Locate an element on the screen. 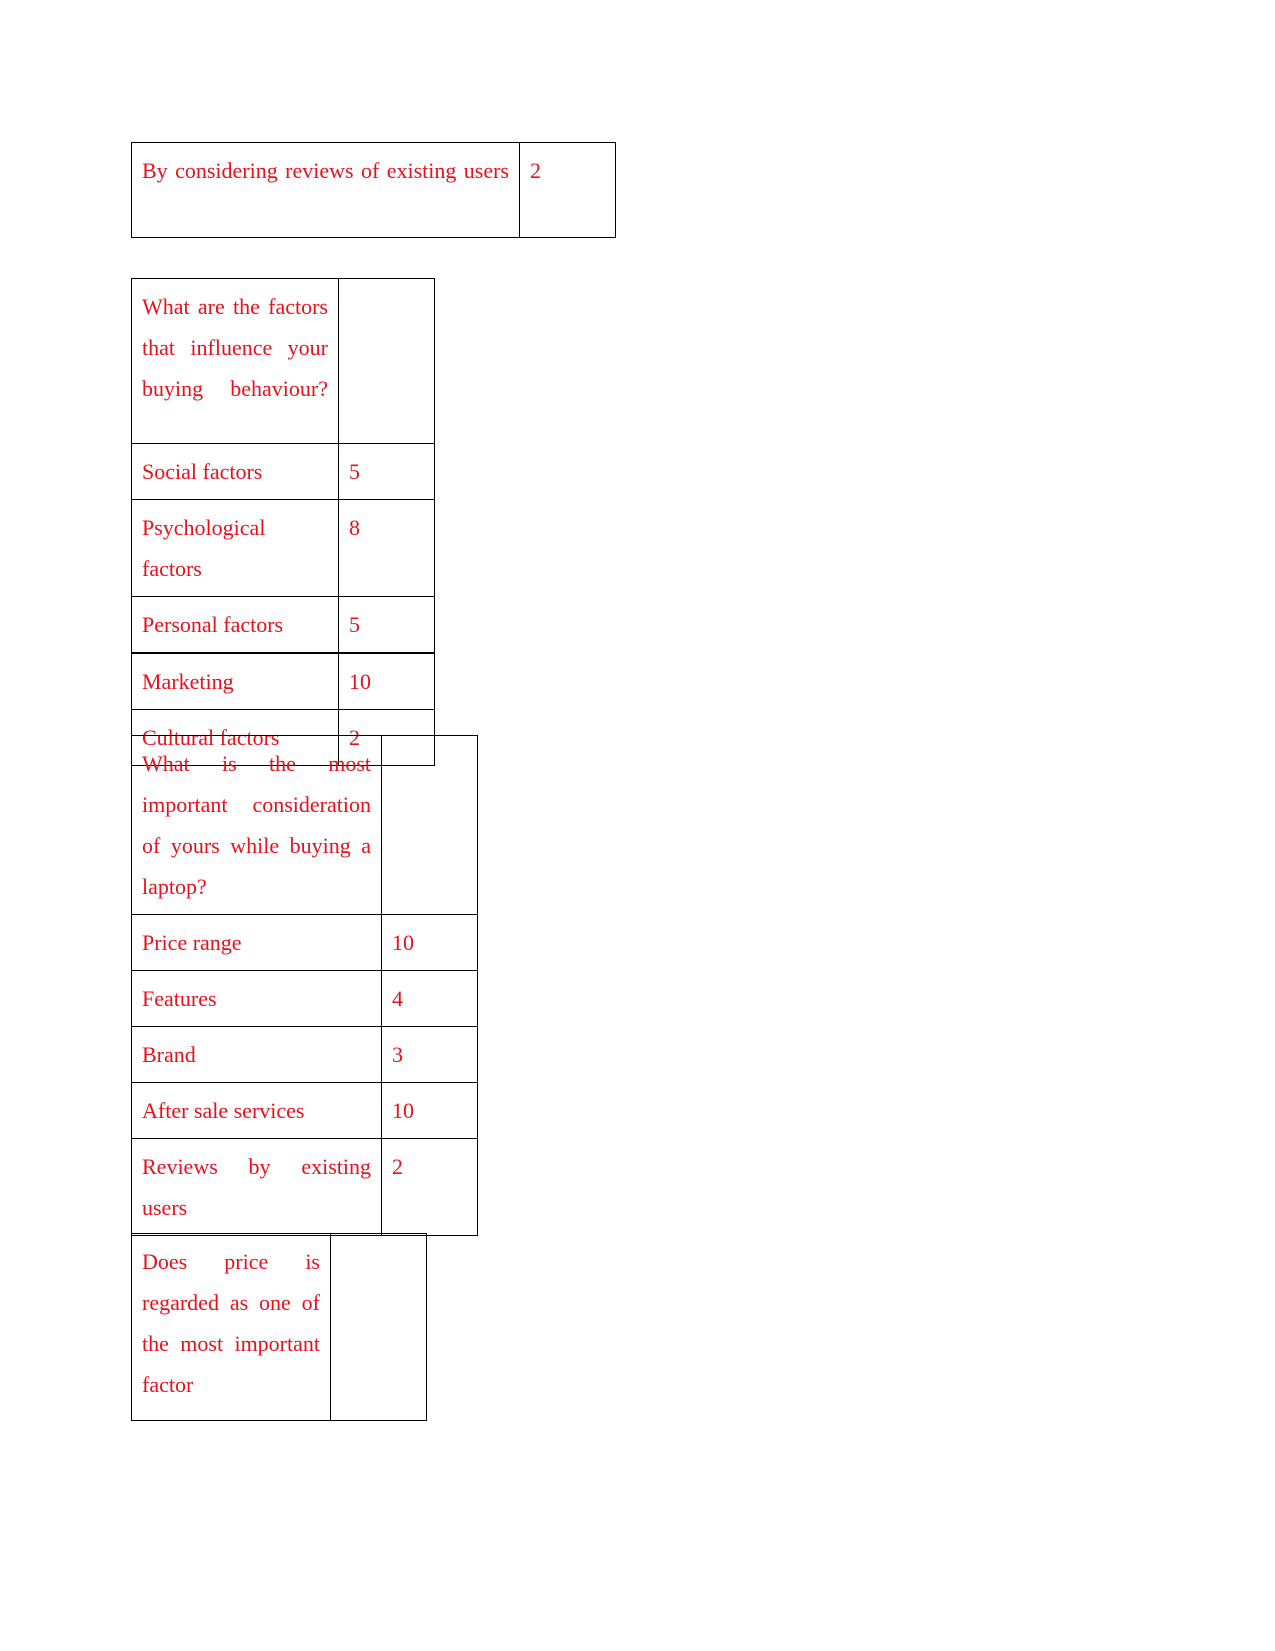 This screenshot has width=1275, height=1651. row-label: By considering reviews of existing users is located at coordinates (325, 190).